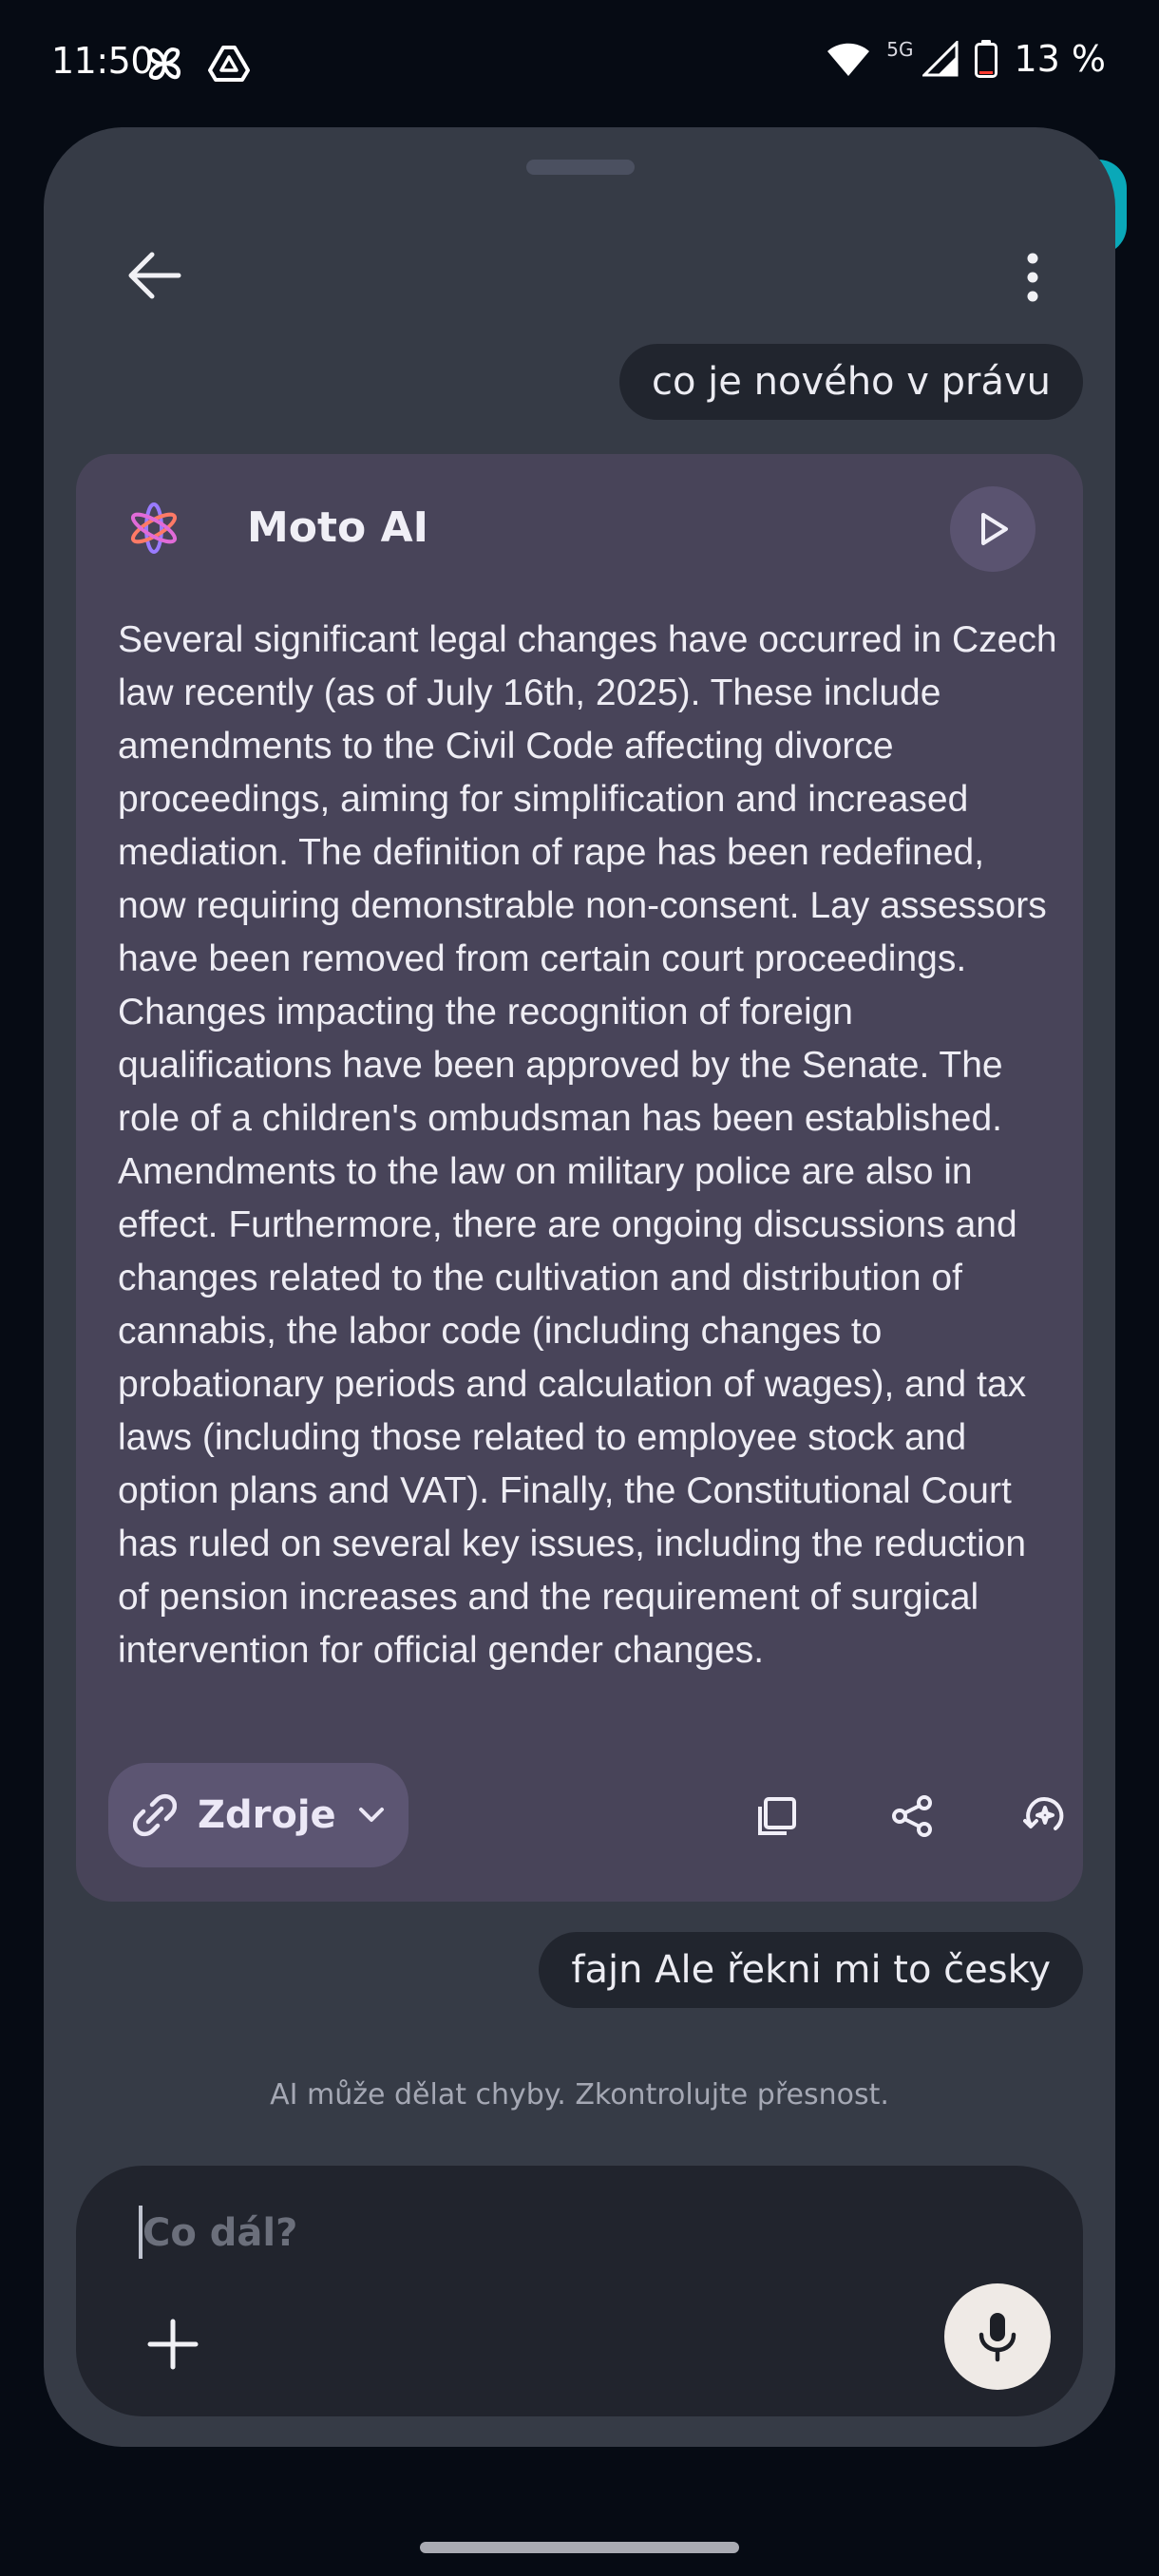 Image resolution: width=1159 pixels, height=2576 pixels. I want to click on wifi-icon, so click(848, 59).